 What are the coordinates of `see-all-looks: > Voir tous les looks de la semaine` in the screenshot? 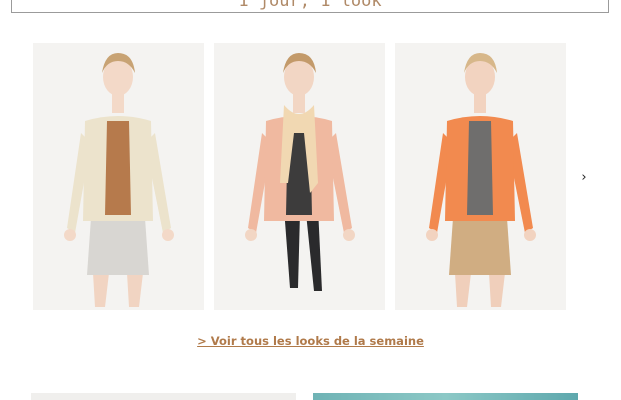 It's located at (310, 339).